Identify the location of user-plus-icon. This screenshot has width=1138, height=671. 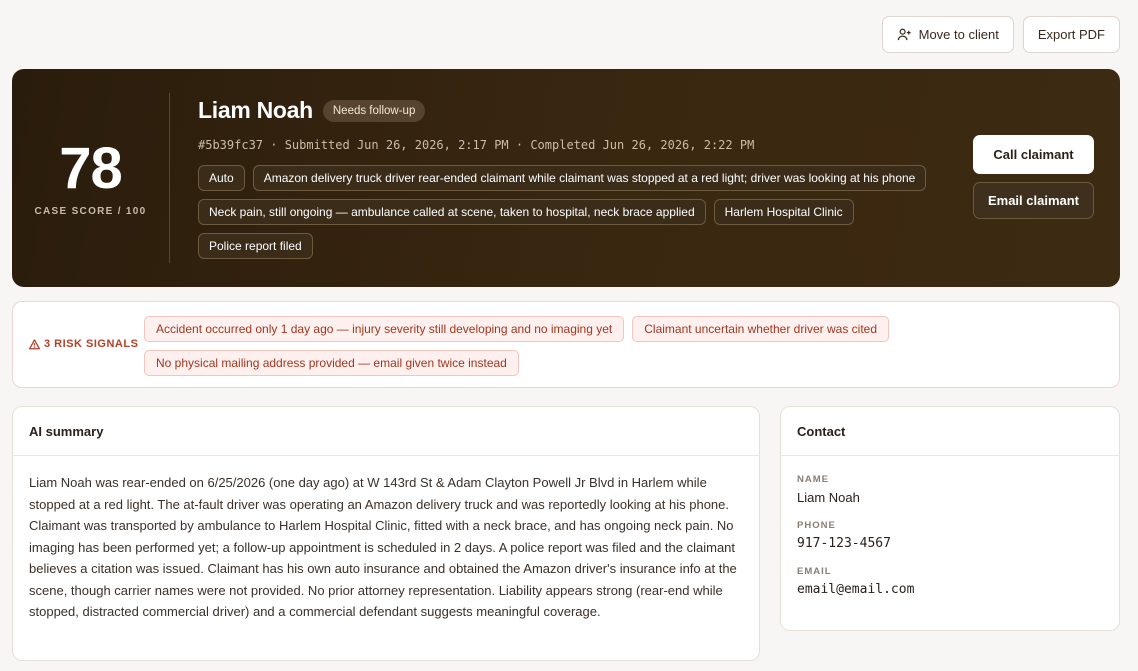
(904, 34).